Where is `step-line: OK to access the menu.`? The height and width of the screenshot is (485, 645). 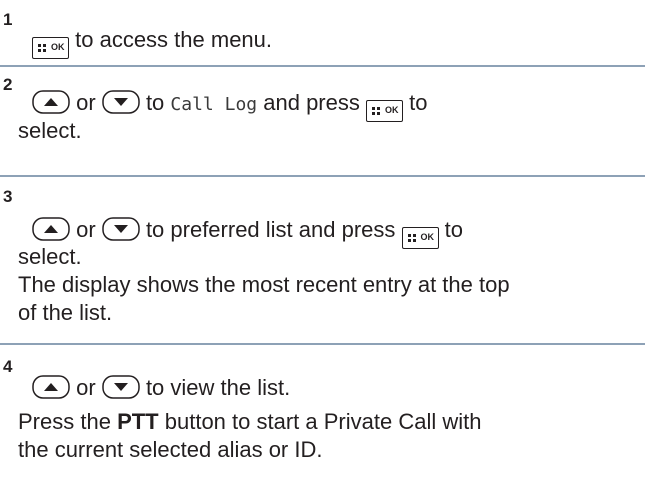
step-line: OK to access the menu. is located at coordinates (152, 43).